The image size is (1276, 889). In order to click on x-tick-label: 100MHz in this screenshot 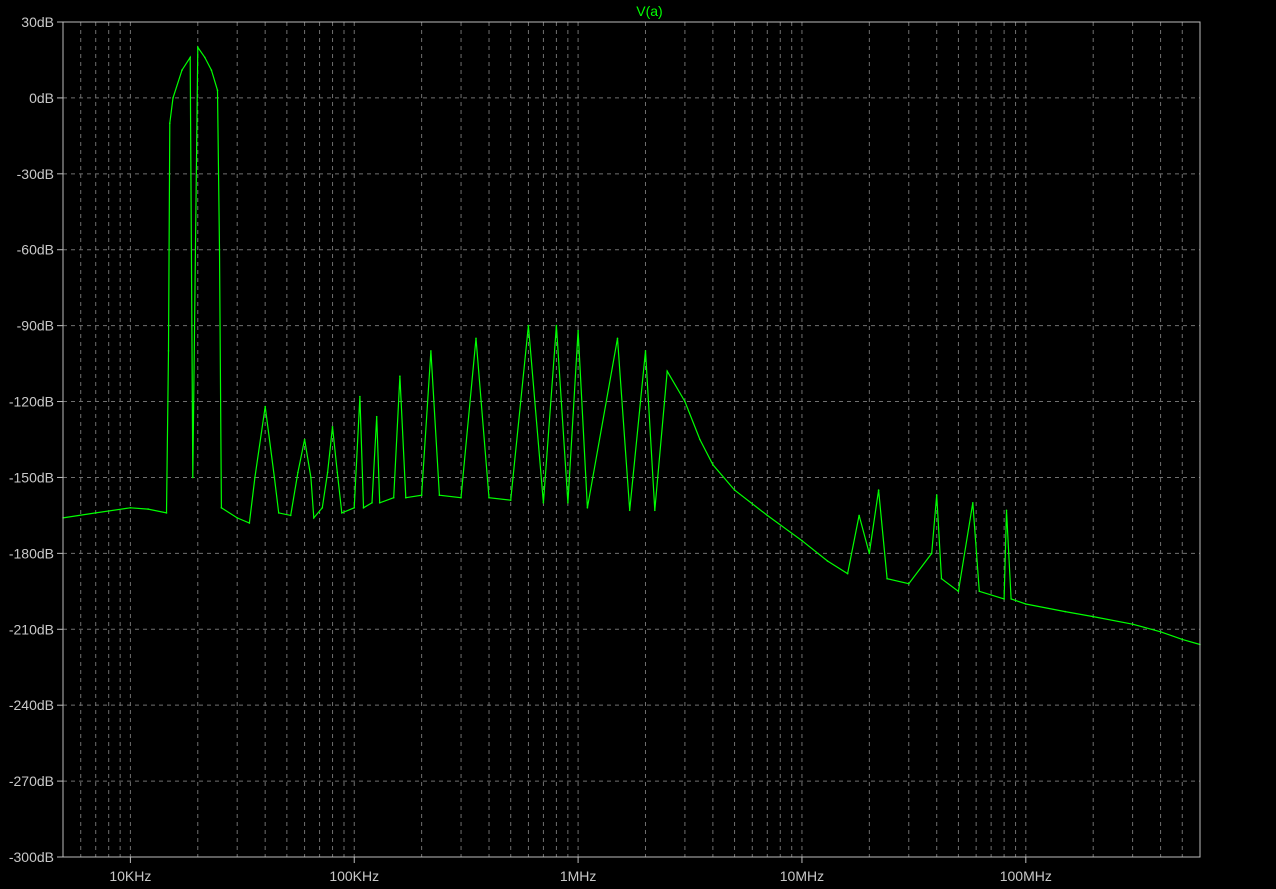, I will do `click(1026, 876)`.